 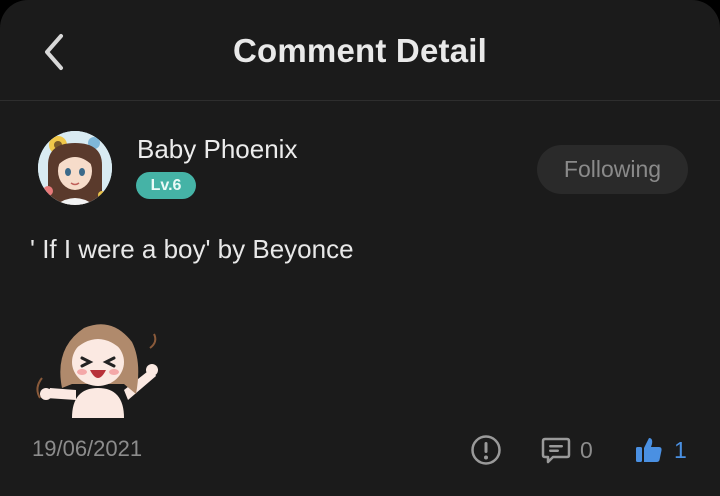 I want to click on comment-count: 0, so click(x=586, y=449).